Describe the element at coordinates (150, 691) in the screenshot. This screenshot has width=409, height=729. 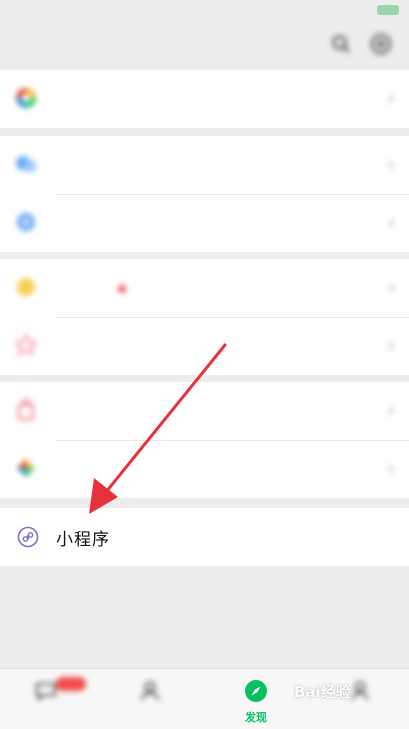
I see `contacts-icon` at that location.